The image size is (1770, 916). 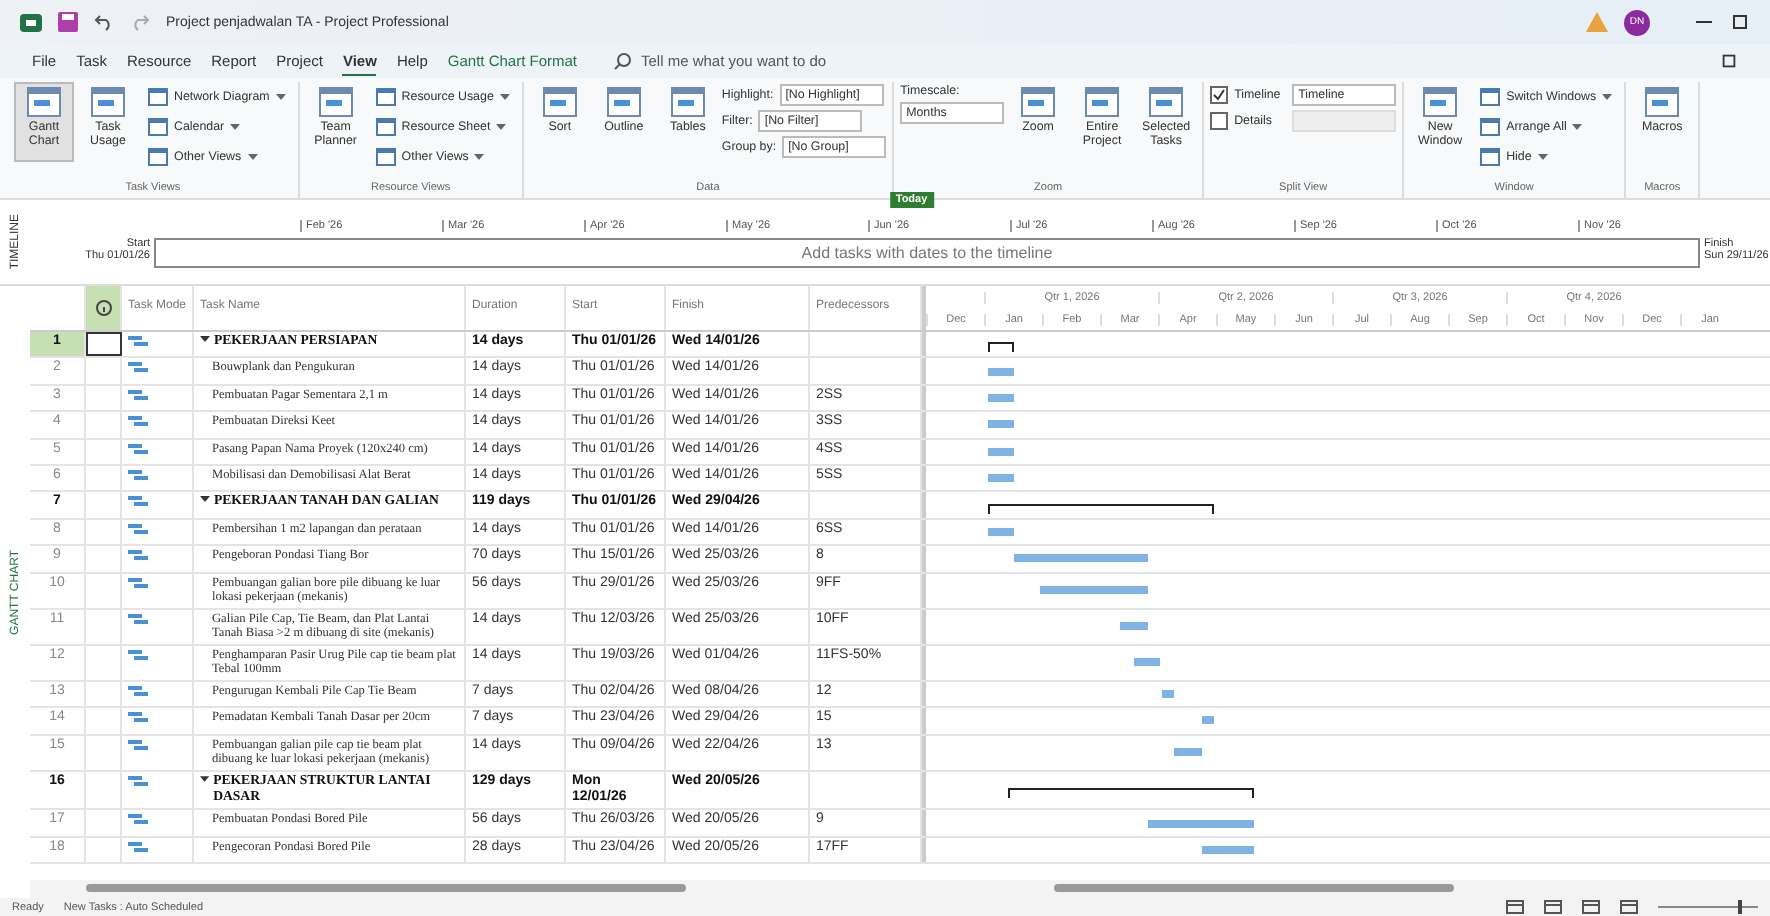 I want to click on save-icon, so click(x=68, y=22).